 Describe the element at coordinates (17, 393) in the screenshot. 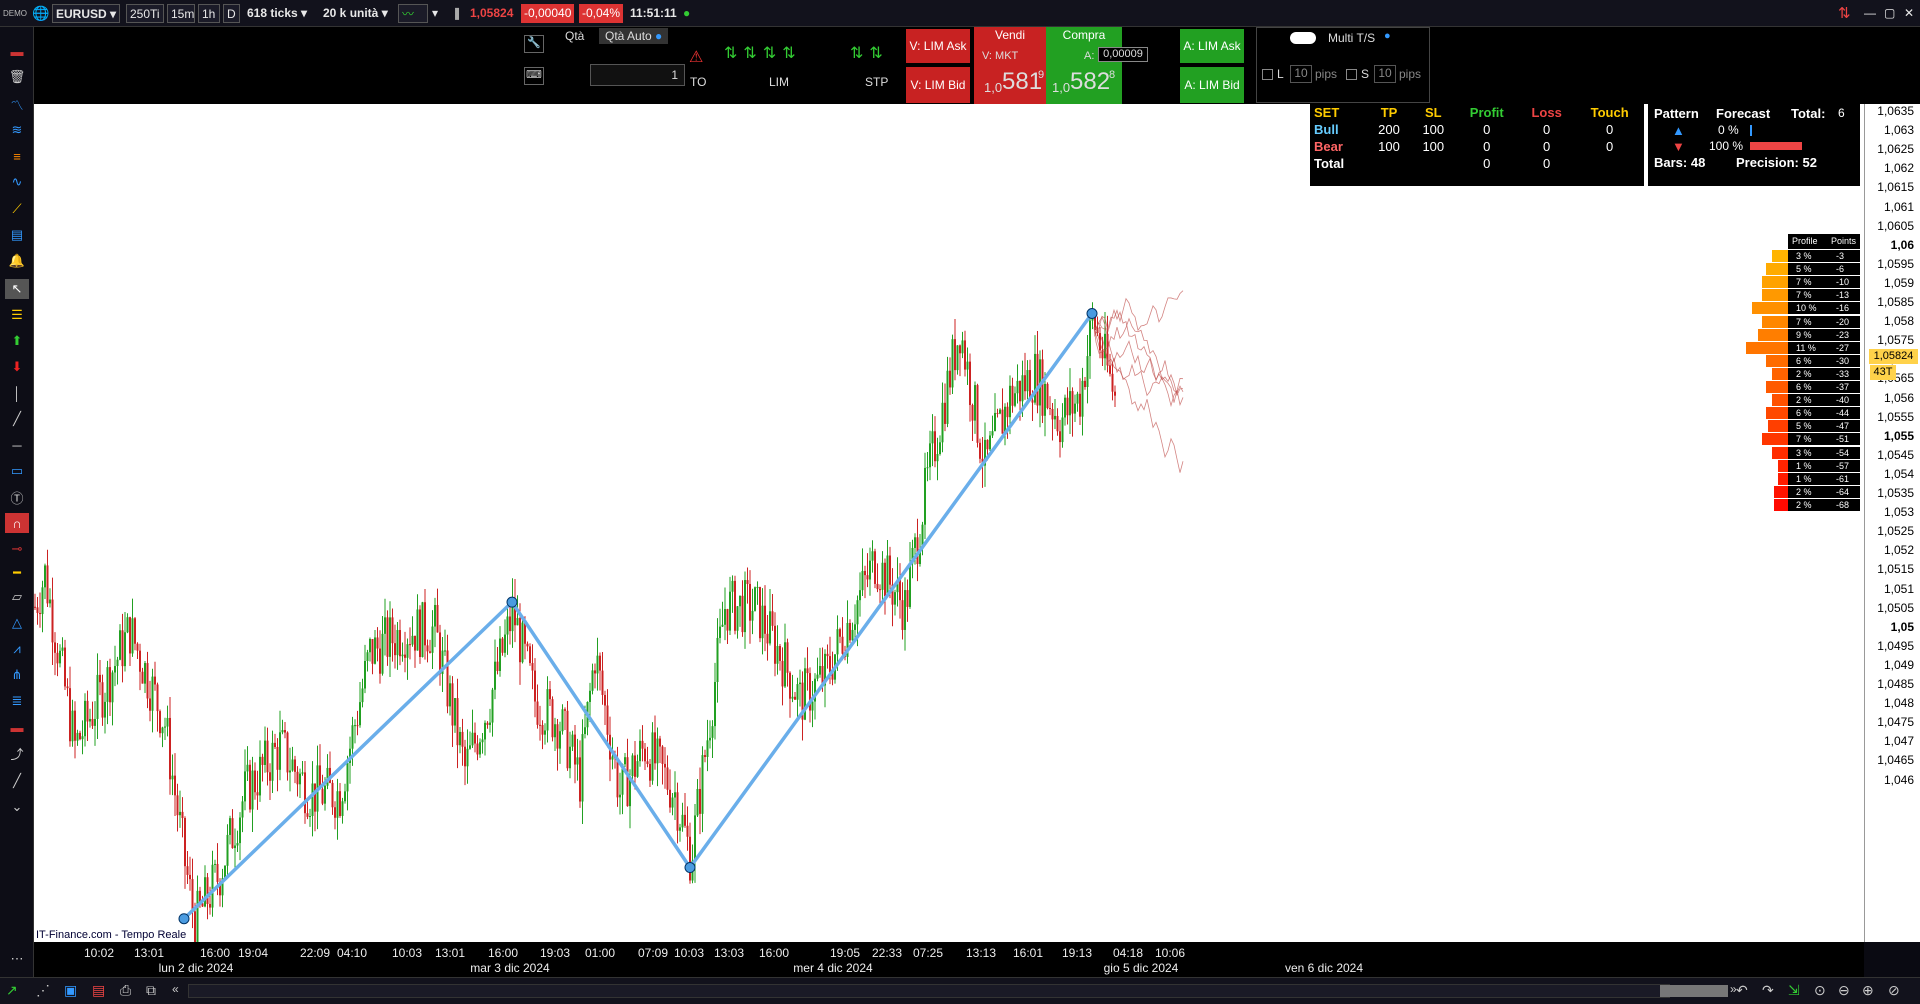

I see `vertical-line-icon: │` at that location.